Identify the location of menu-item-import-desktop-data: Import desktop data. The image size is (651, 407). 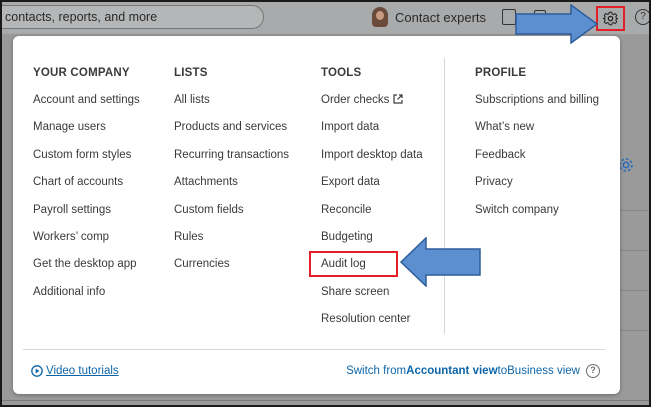
(372, 161).